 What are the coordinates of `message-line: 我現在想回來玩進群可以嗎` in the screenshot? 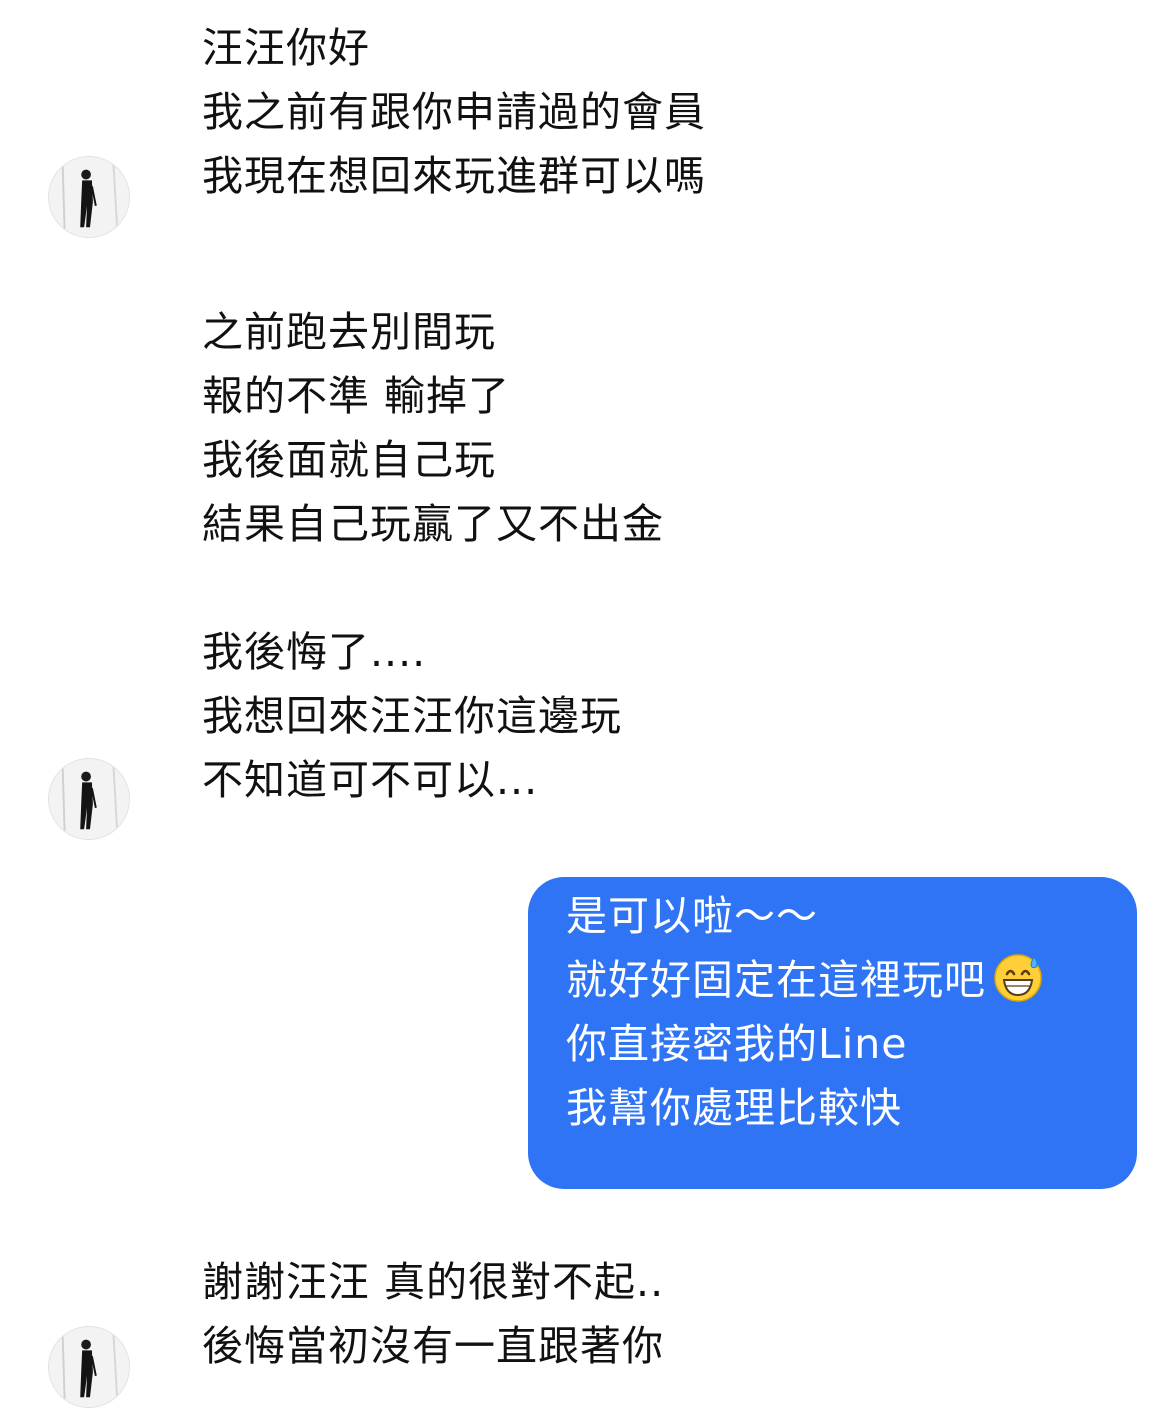 It's located at (454, 176).